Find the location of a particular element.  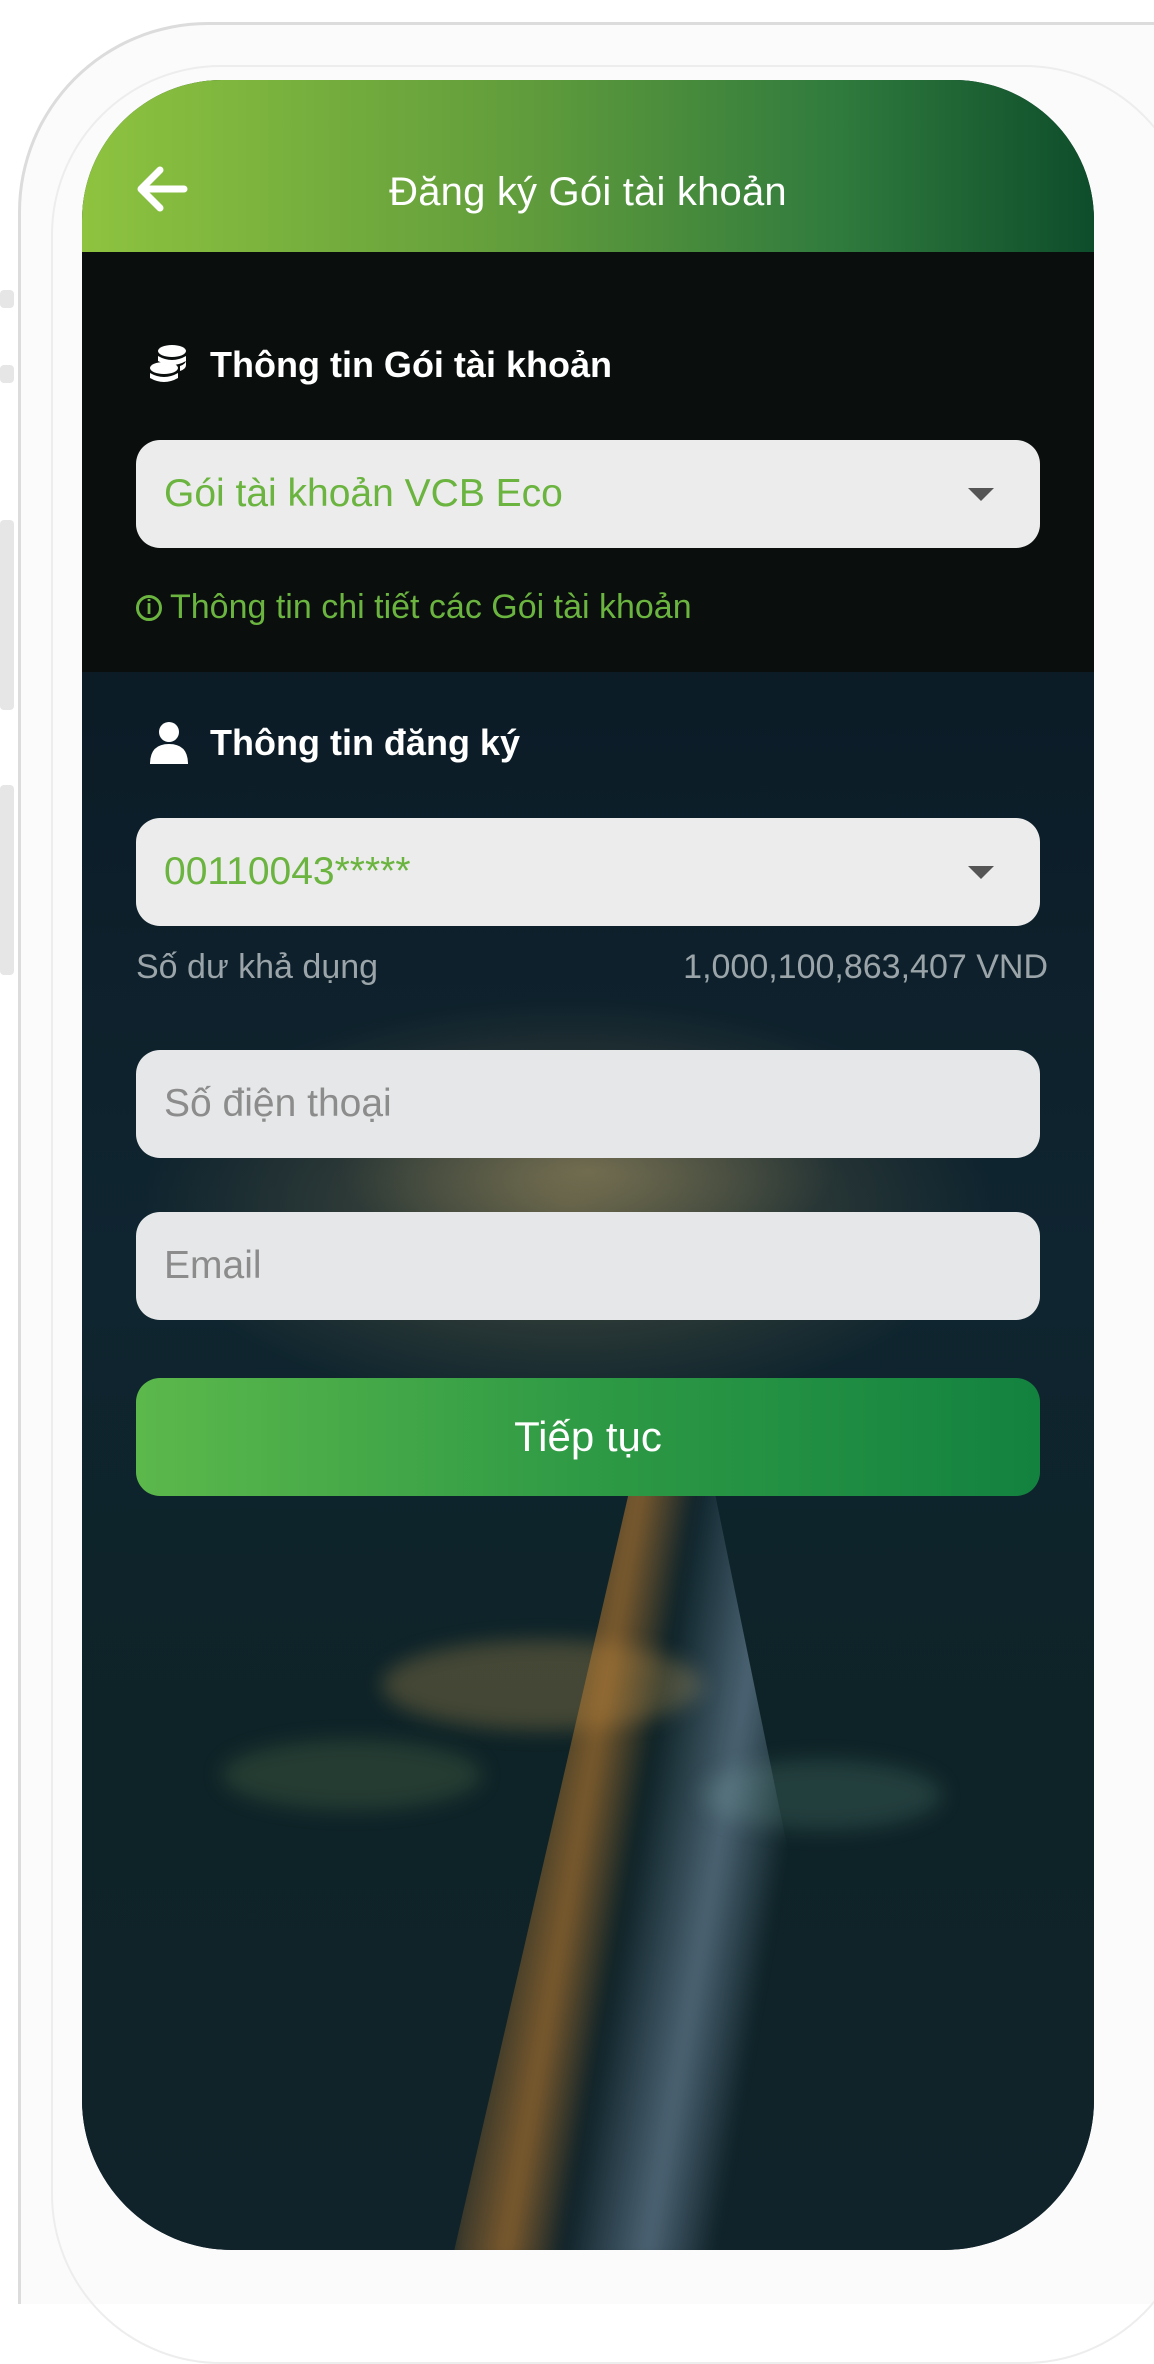

package-detail-link: i Thông tin chi tiết các Gói tài khoản is located at coordinates (414, 607).